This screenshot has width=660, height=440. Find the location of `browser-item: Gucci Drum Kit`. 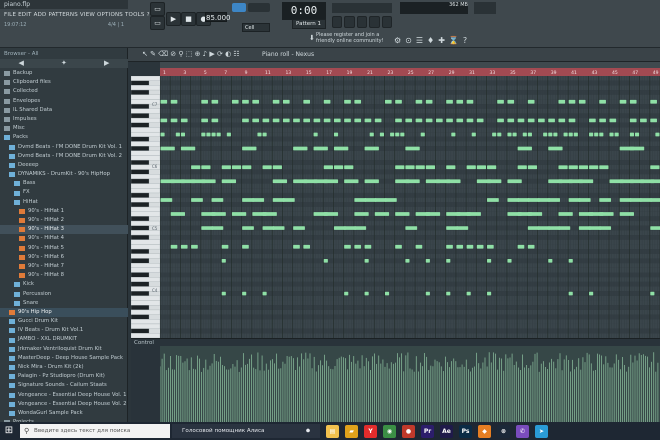

browser-item: Gucci Drum Kit is located at coordinates (64, 321).